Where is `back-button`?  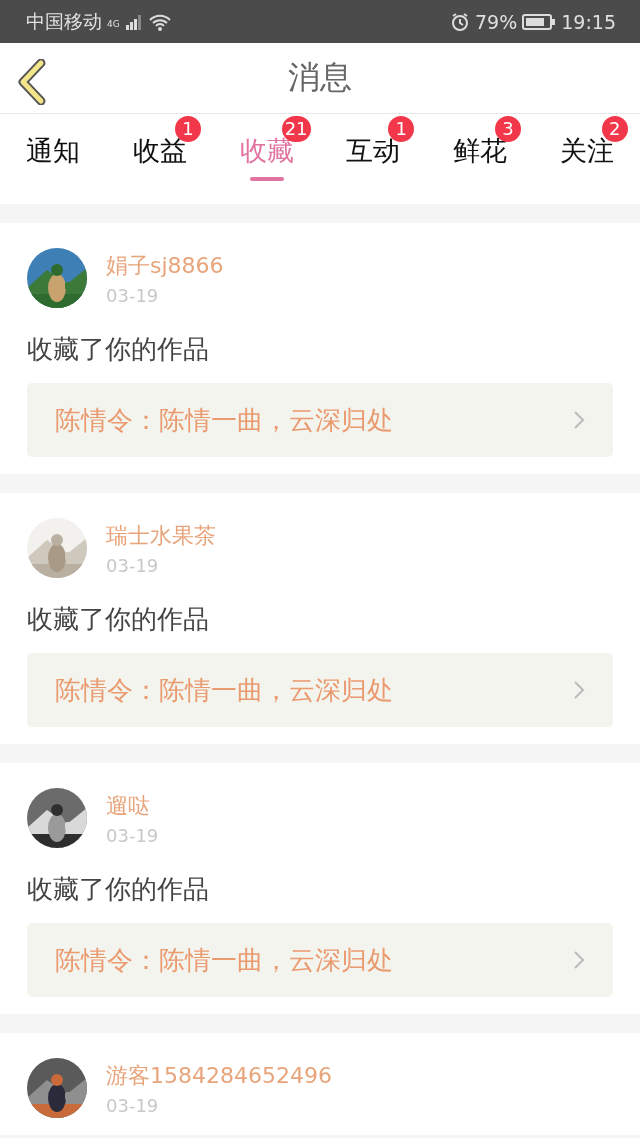 back-button is located at coordinates (32, 82).